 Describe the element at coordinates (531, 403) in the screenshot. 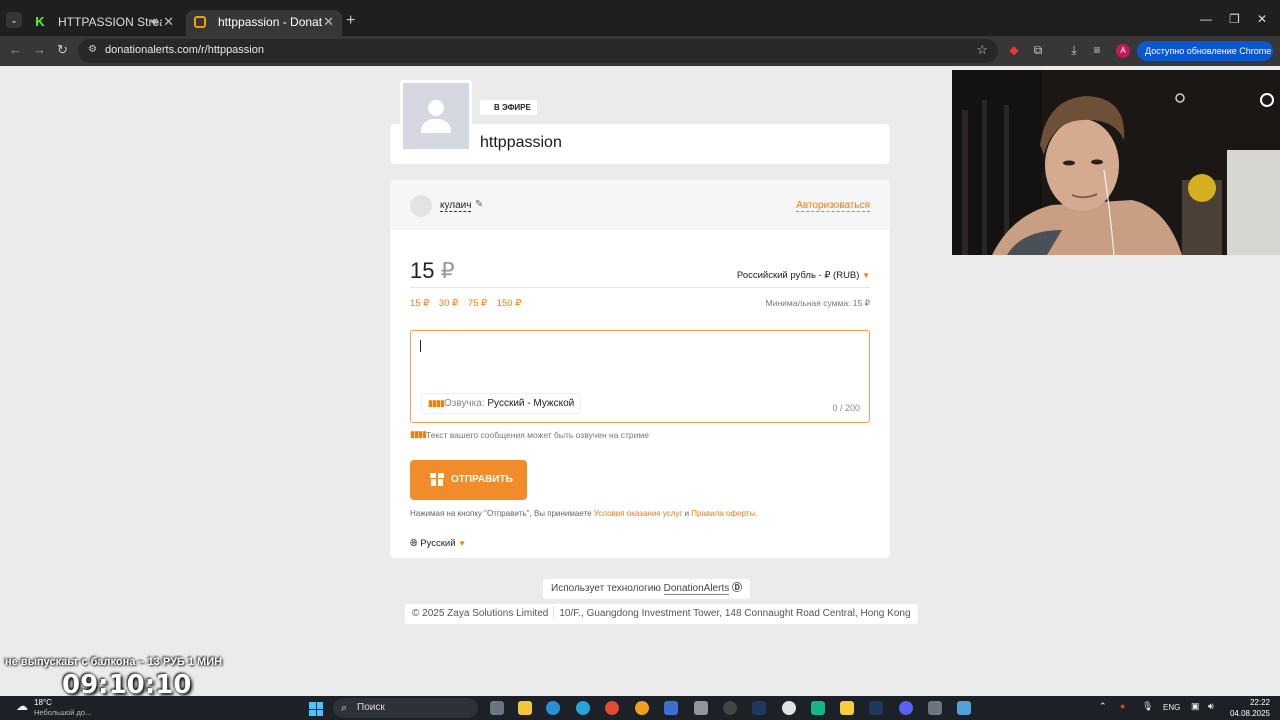

I see `voice-value: Русский - Мужской` at that location.